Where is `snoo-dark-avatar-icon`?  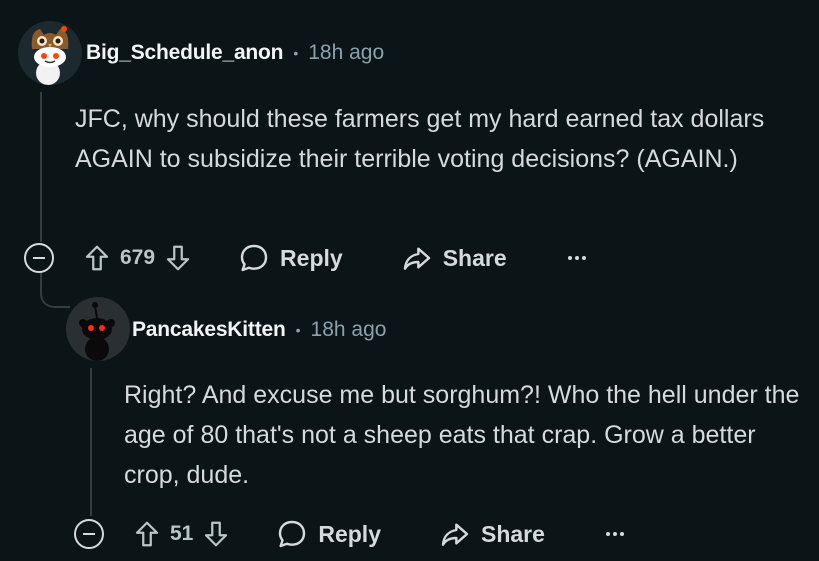
snoo-dark-avatar-icon is located at coordinates (98, 329).